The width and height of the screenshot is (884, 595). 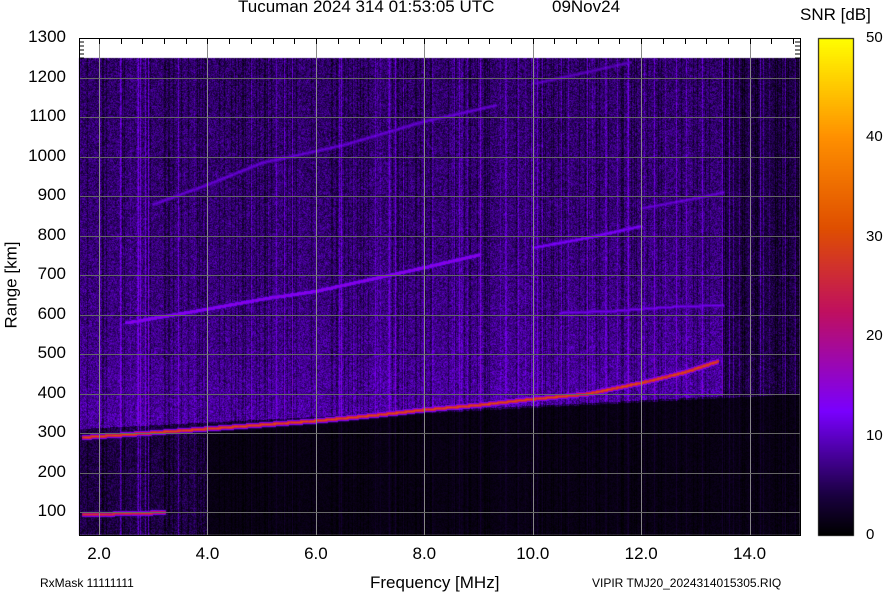 What do you see at coordinates (51, 471) in the screenshot?
I see `y-tick-label: 200` at bounding box center [51, 471].